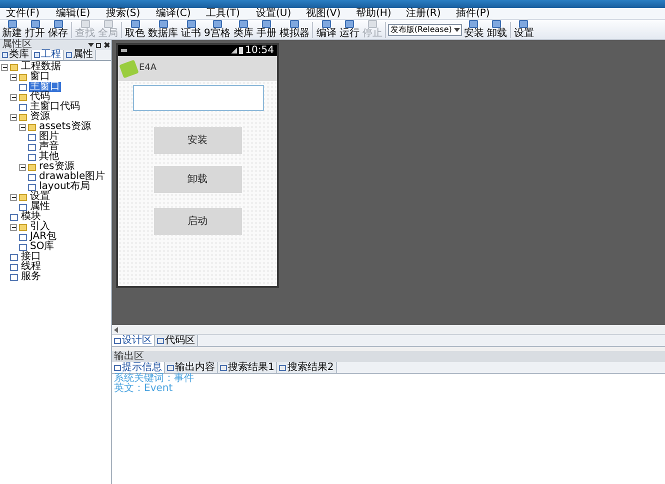 This screenshot has height=484, width=665. What do you see at coordinates (248, 367) in the screenshot?
I see `output-tab: 搜索结果1` at bounding box center [248, 367].